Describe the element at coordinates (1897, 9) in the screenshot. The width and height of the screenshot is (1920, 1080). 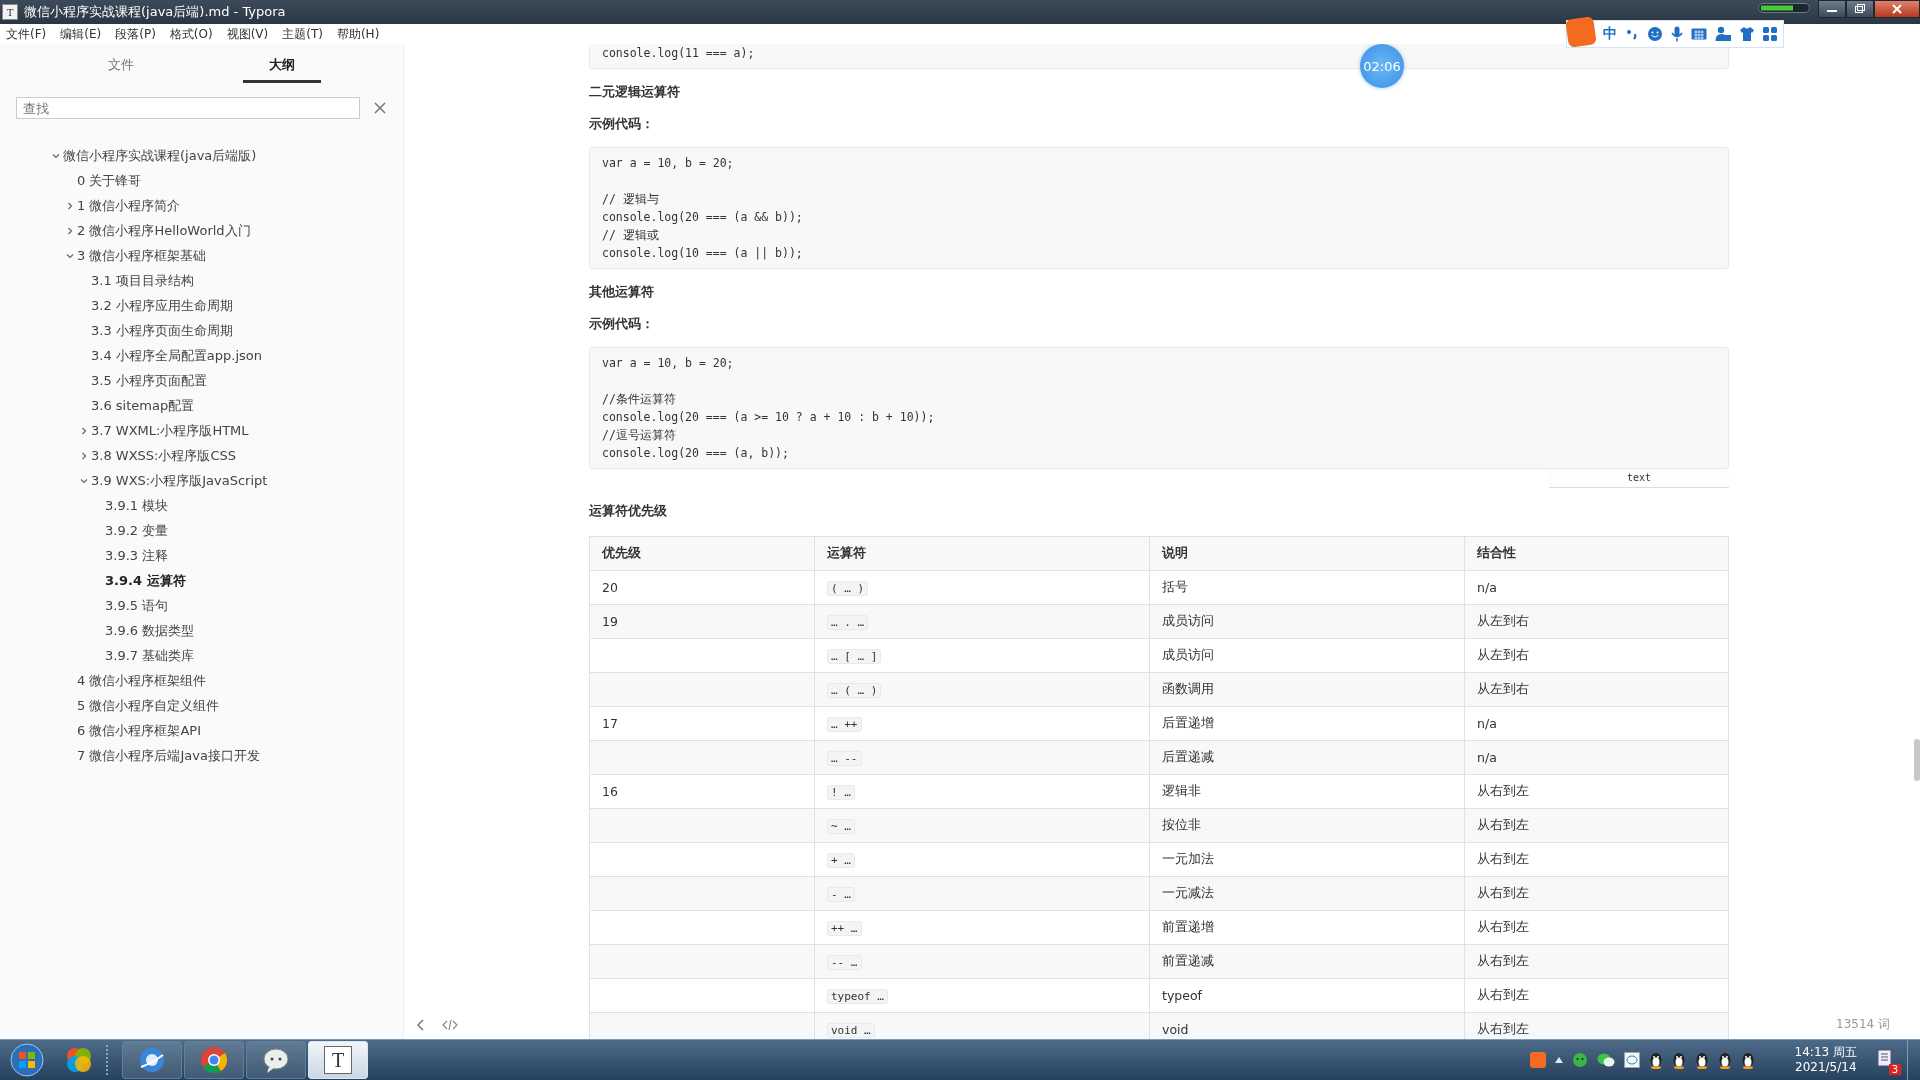
I see `close-button` at that location.